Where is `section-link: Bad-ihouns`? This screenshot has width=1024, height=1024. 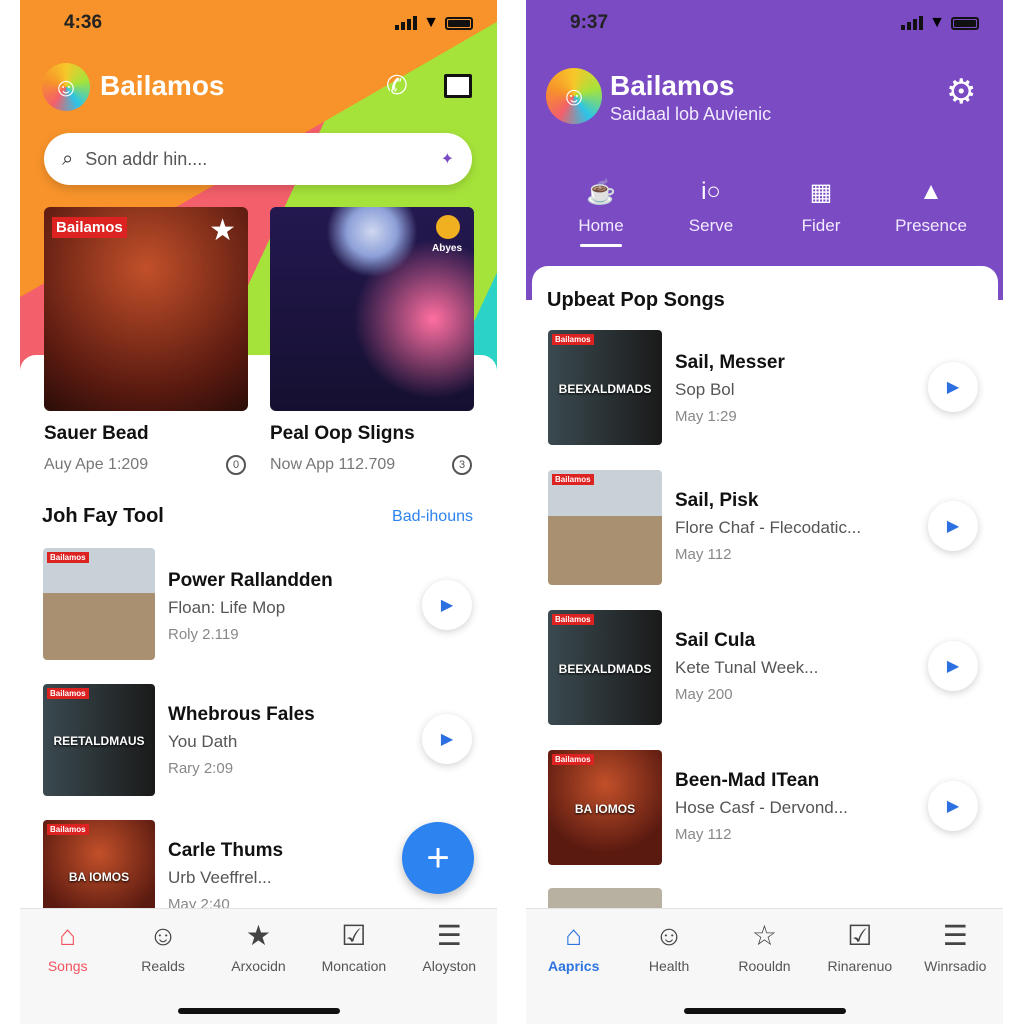
section-link: Bad-ihouns is located at coordinates (432, 517).